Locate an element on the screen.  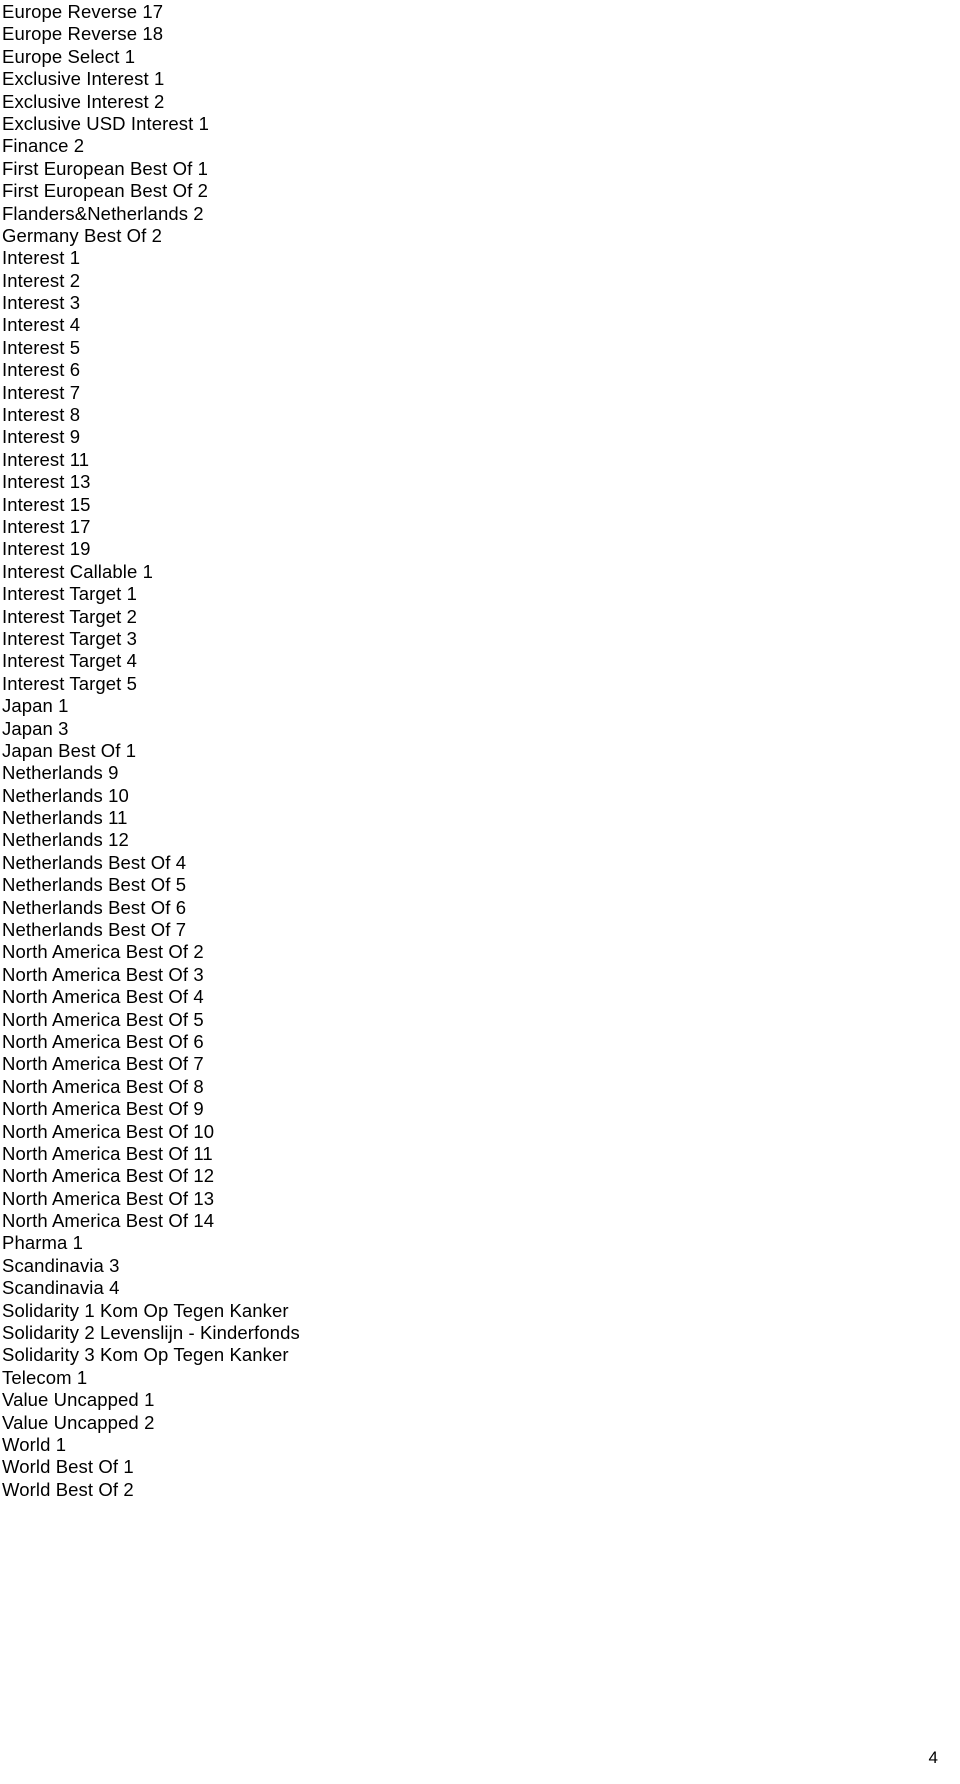
list-item: Interest 19 is located at coordinates (46, 549).